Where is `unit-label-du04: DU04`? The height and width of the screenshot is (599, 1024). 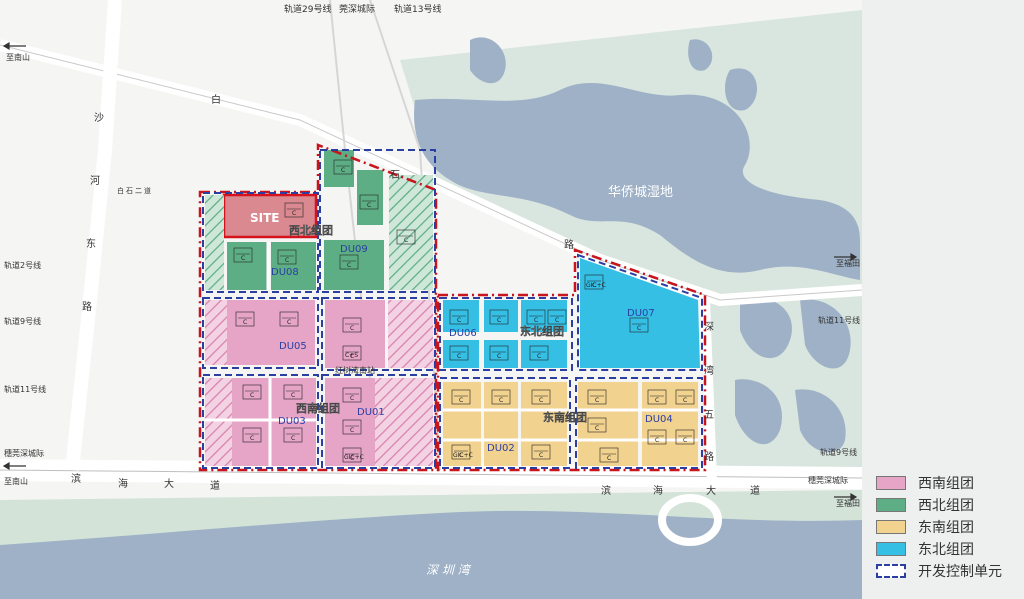
unit-label-du04: DU04 is located at coordinates (659, 419).